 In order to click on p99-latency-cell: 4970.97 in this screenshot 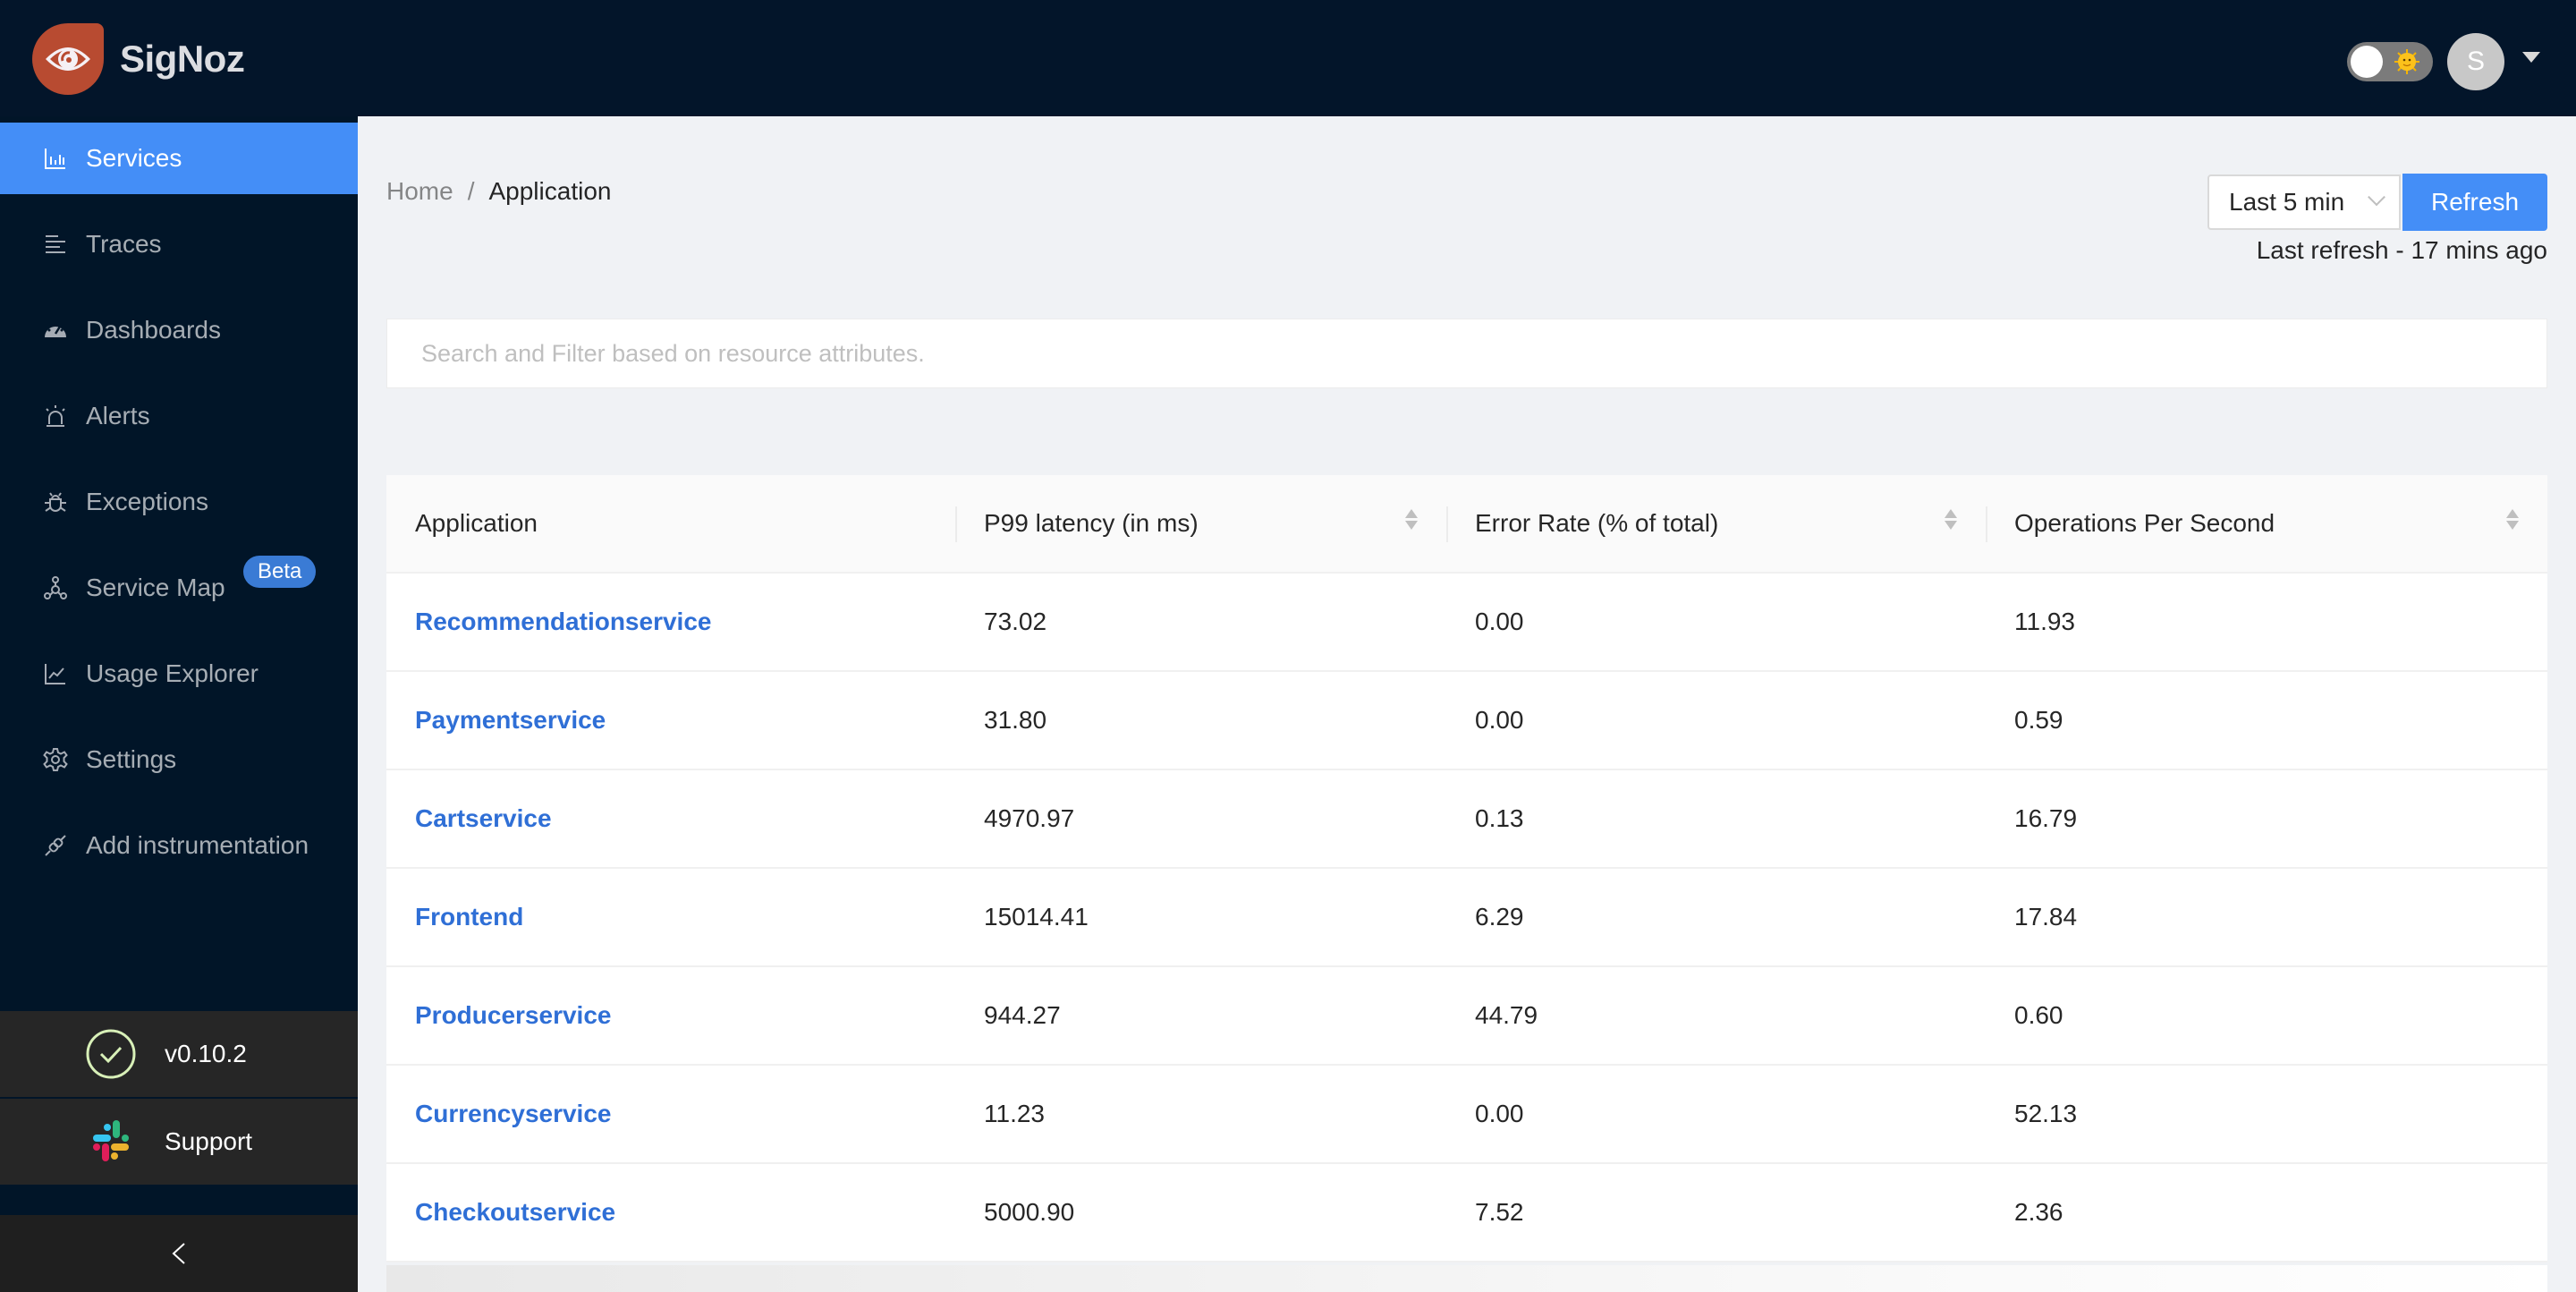, I will do `click(1029, 818)`.